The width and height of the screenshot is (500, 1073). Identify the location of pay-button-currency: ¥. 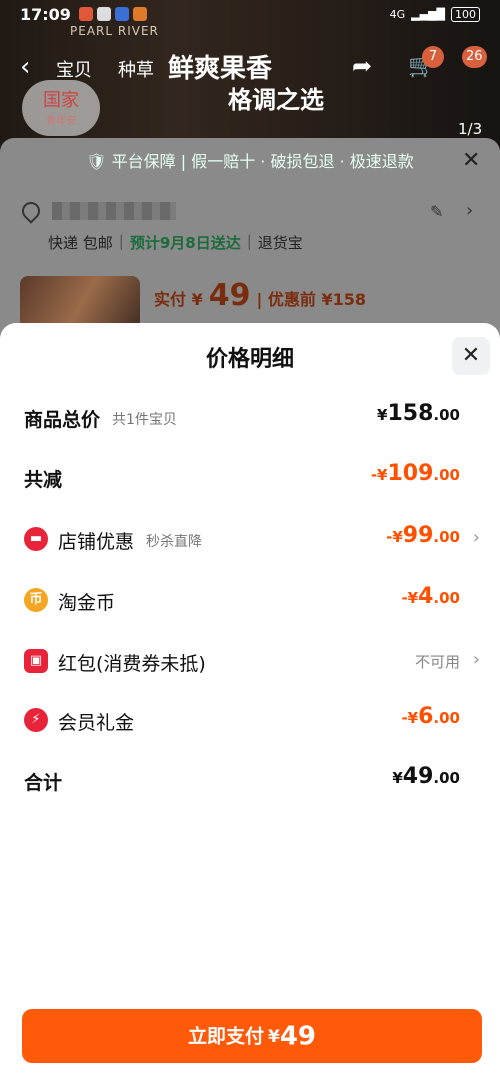
(273, 1036).